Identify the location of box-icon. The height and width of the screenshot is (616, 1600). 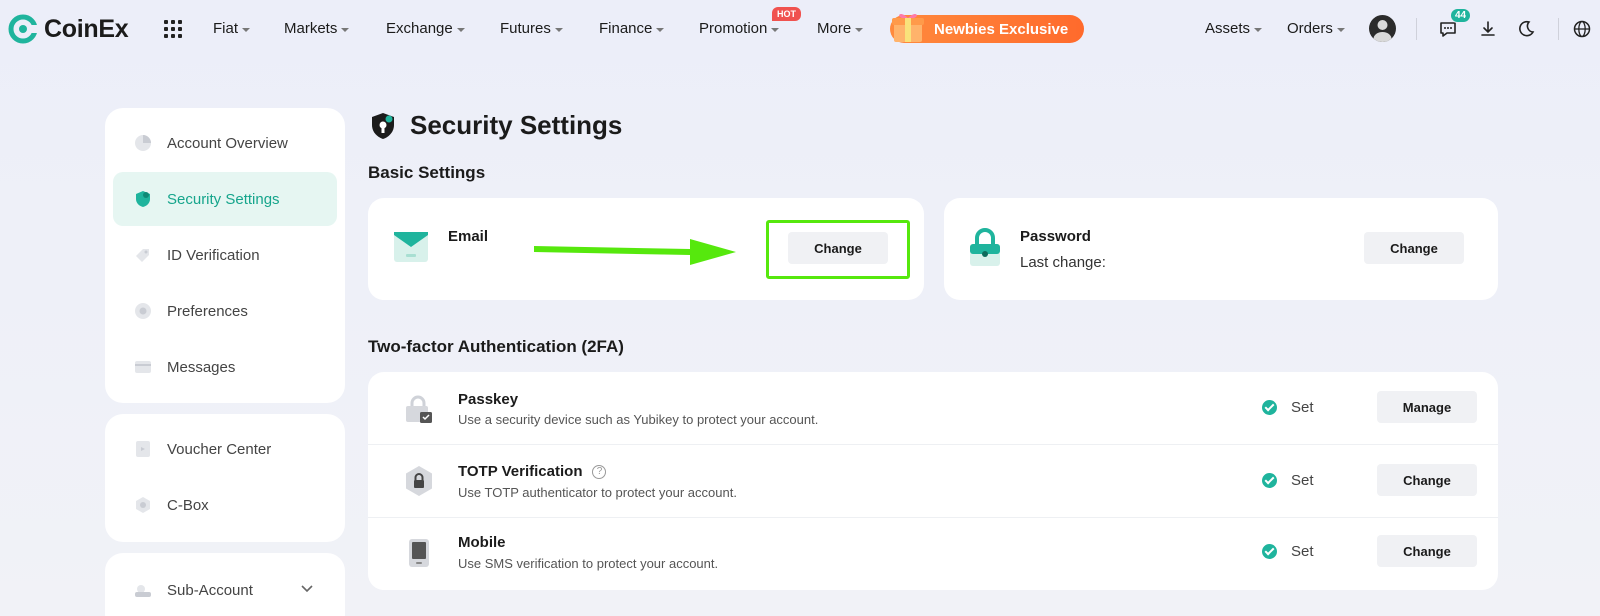
(143, 505).